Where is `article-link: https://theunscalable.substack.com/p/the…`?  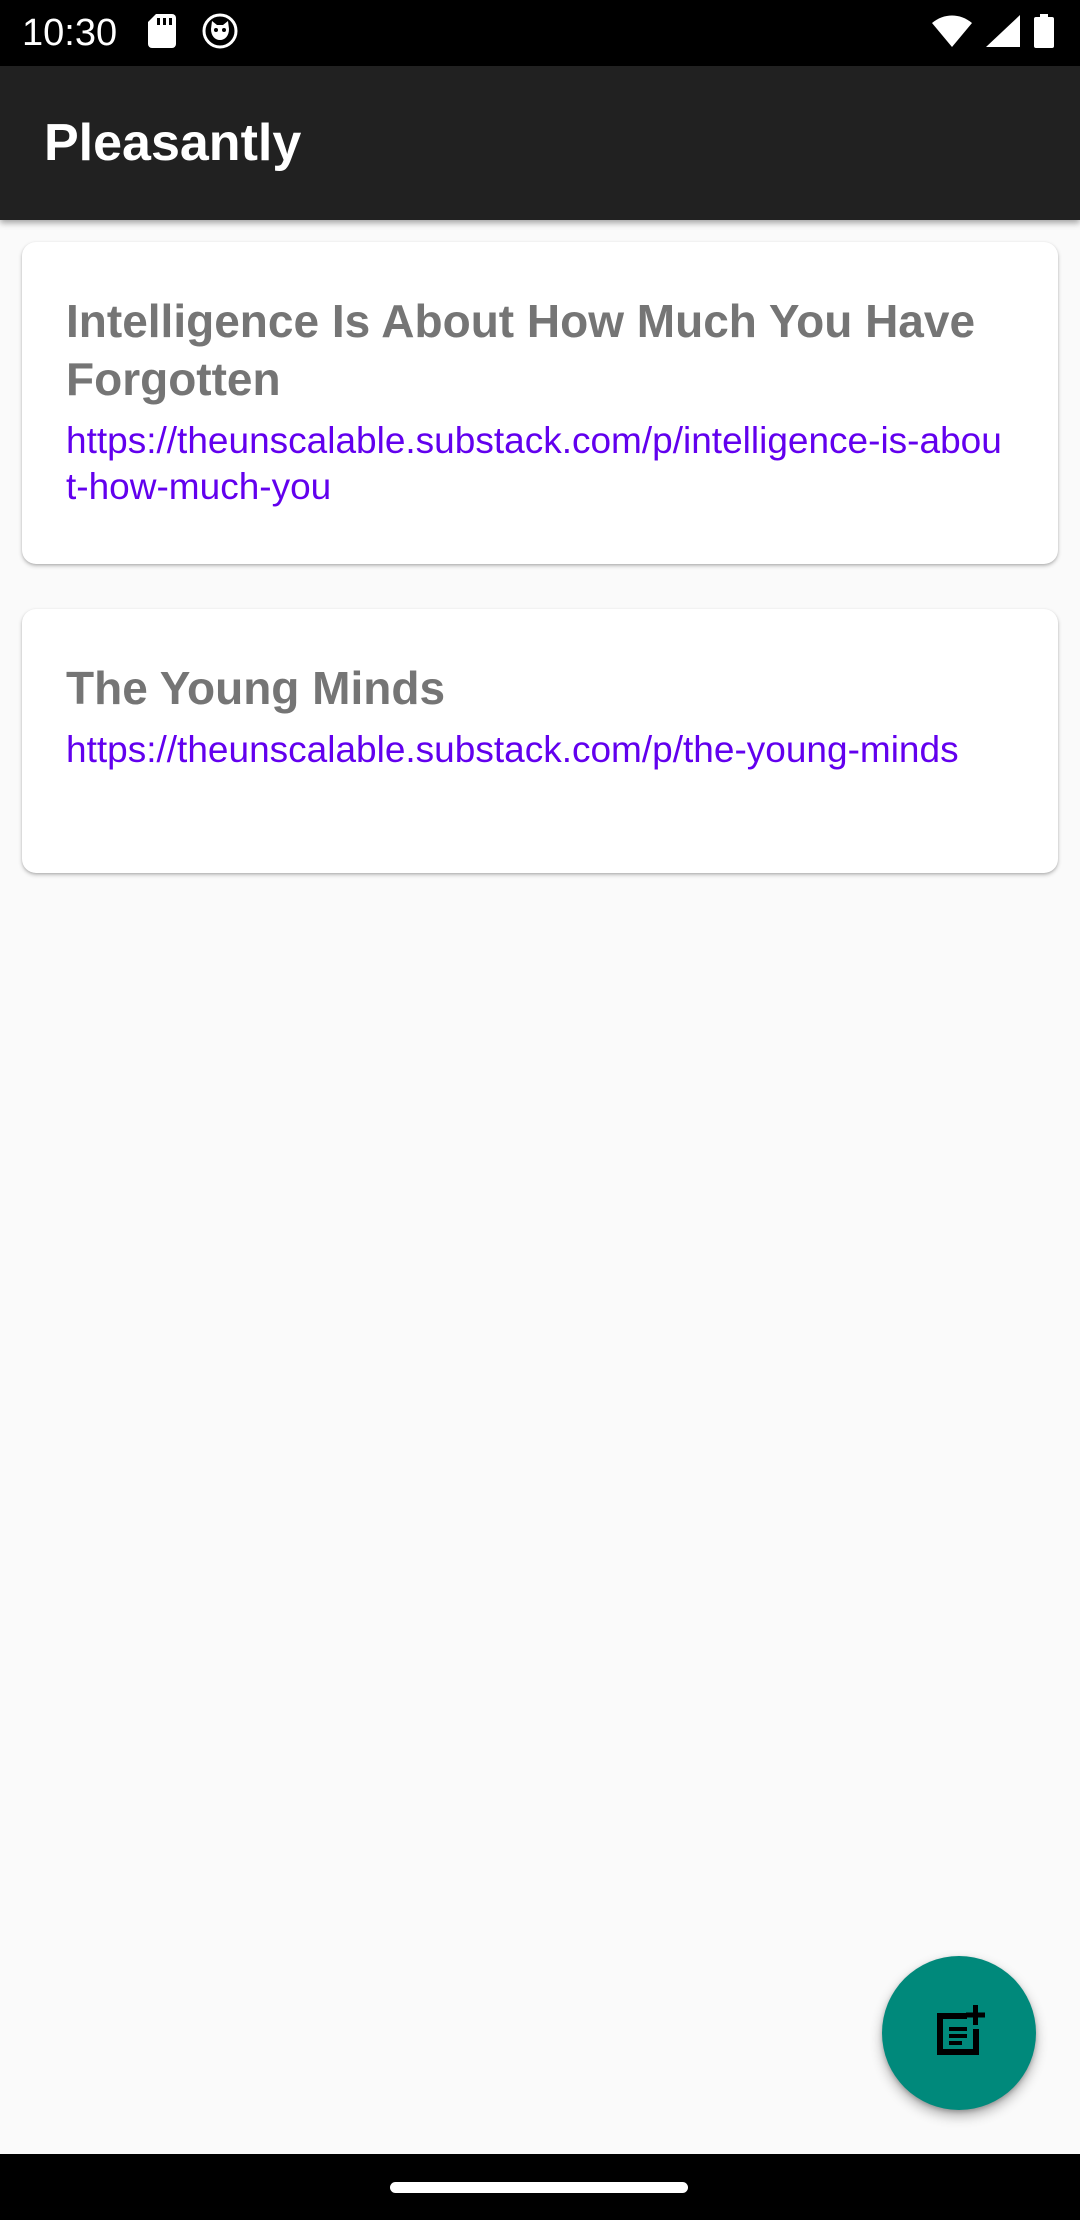
article-link: https://theunscalable.substack.com/p/the… is located at coordinates (536, 750).